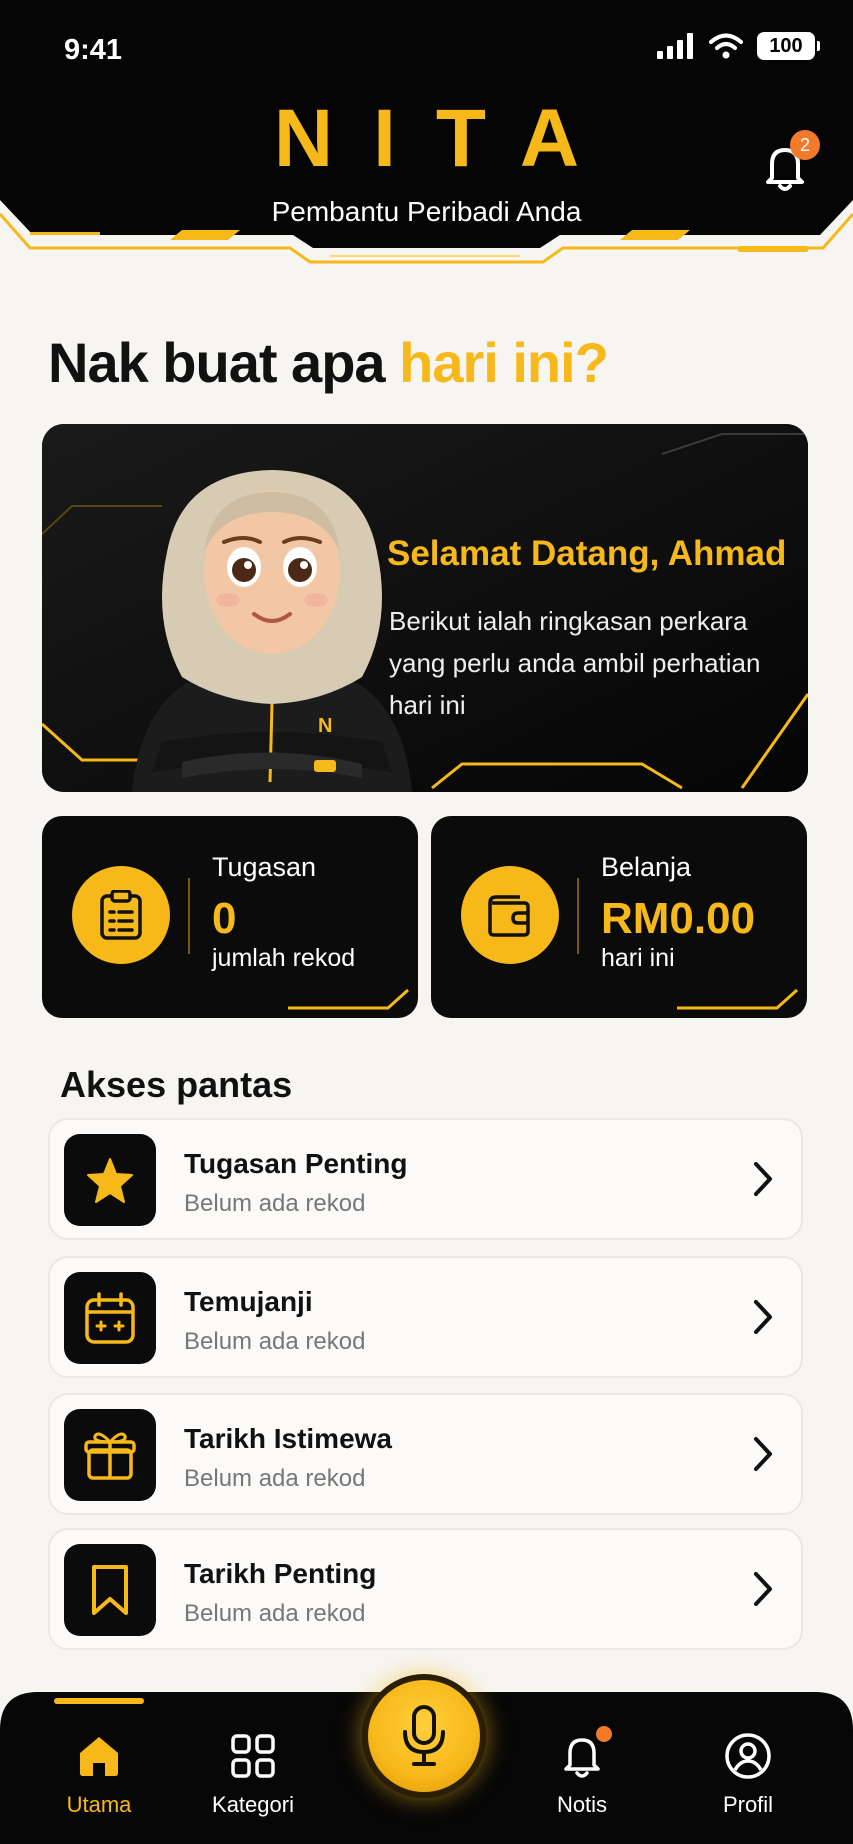  I want to click on svg-text: N, so click(325, 726).